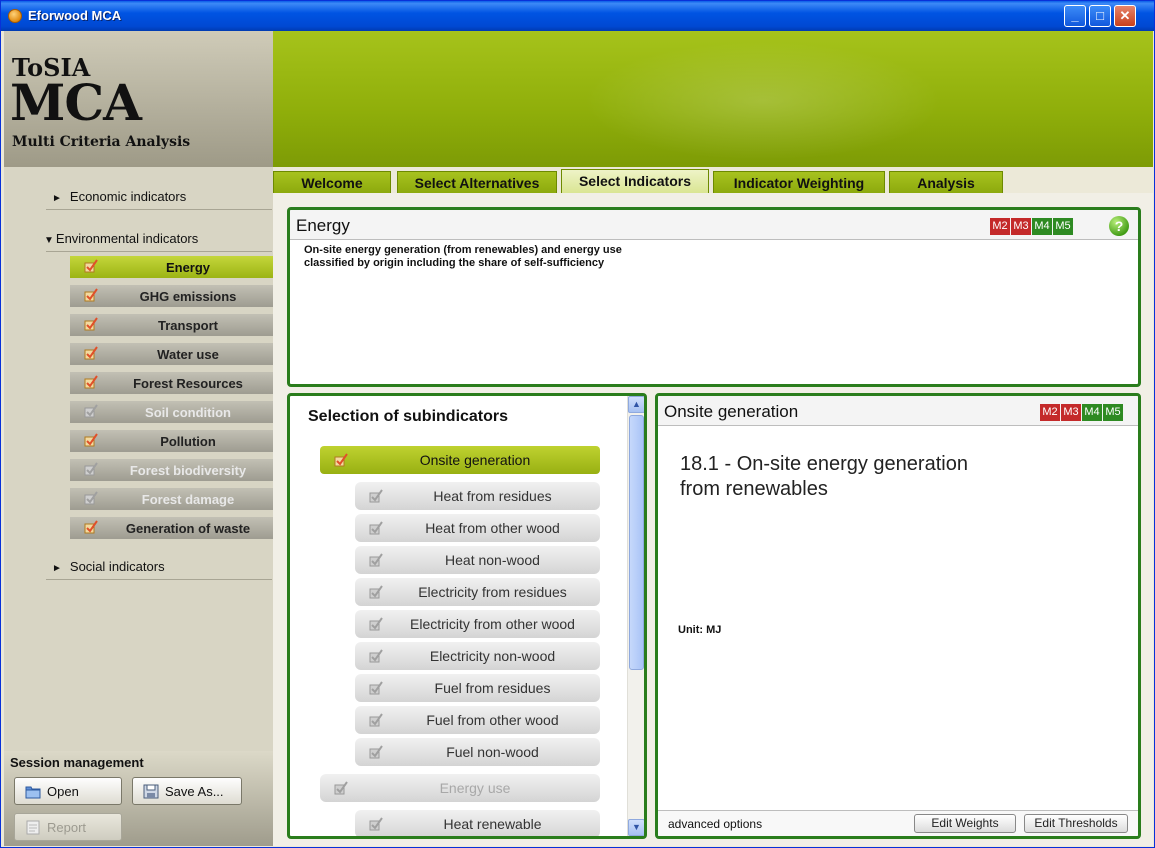  What do you see at coordinates (119, 196) in the screenshot?
I see `category-economic: ► Economic indicators` at bounding box center [119, 196].